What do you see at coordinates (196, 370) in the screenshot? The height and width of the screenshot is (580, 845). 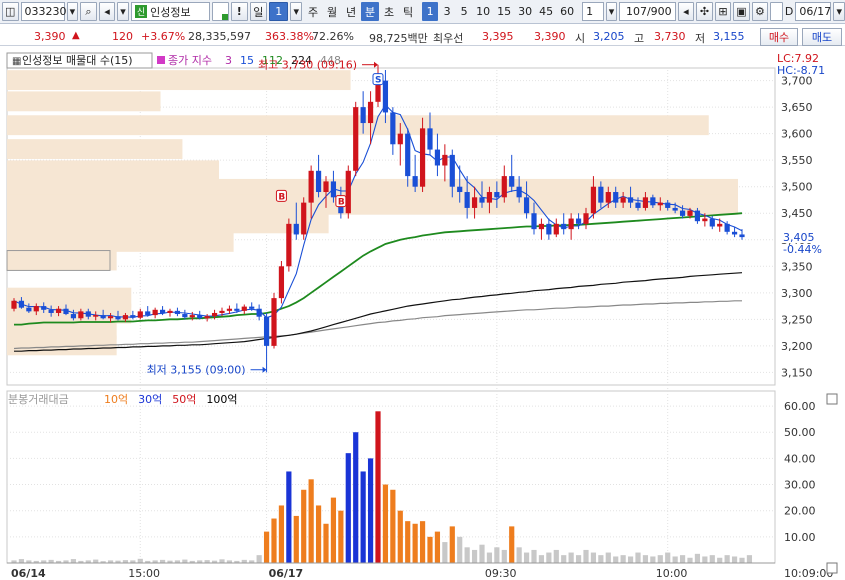 I see `low-annotation: 최저 3,155 (09:00)` at bounding box center [196, 370].